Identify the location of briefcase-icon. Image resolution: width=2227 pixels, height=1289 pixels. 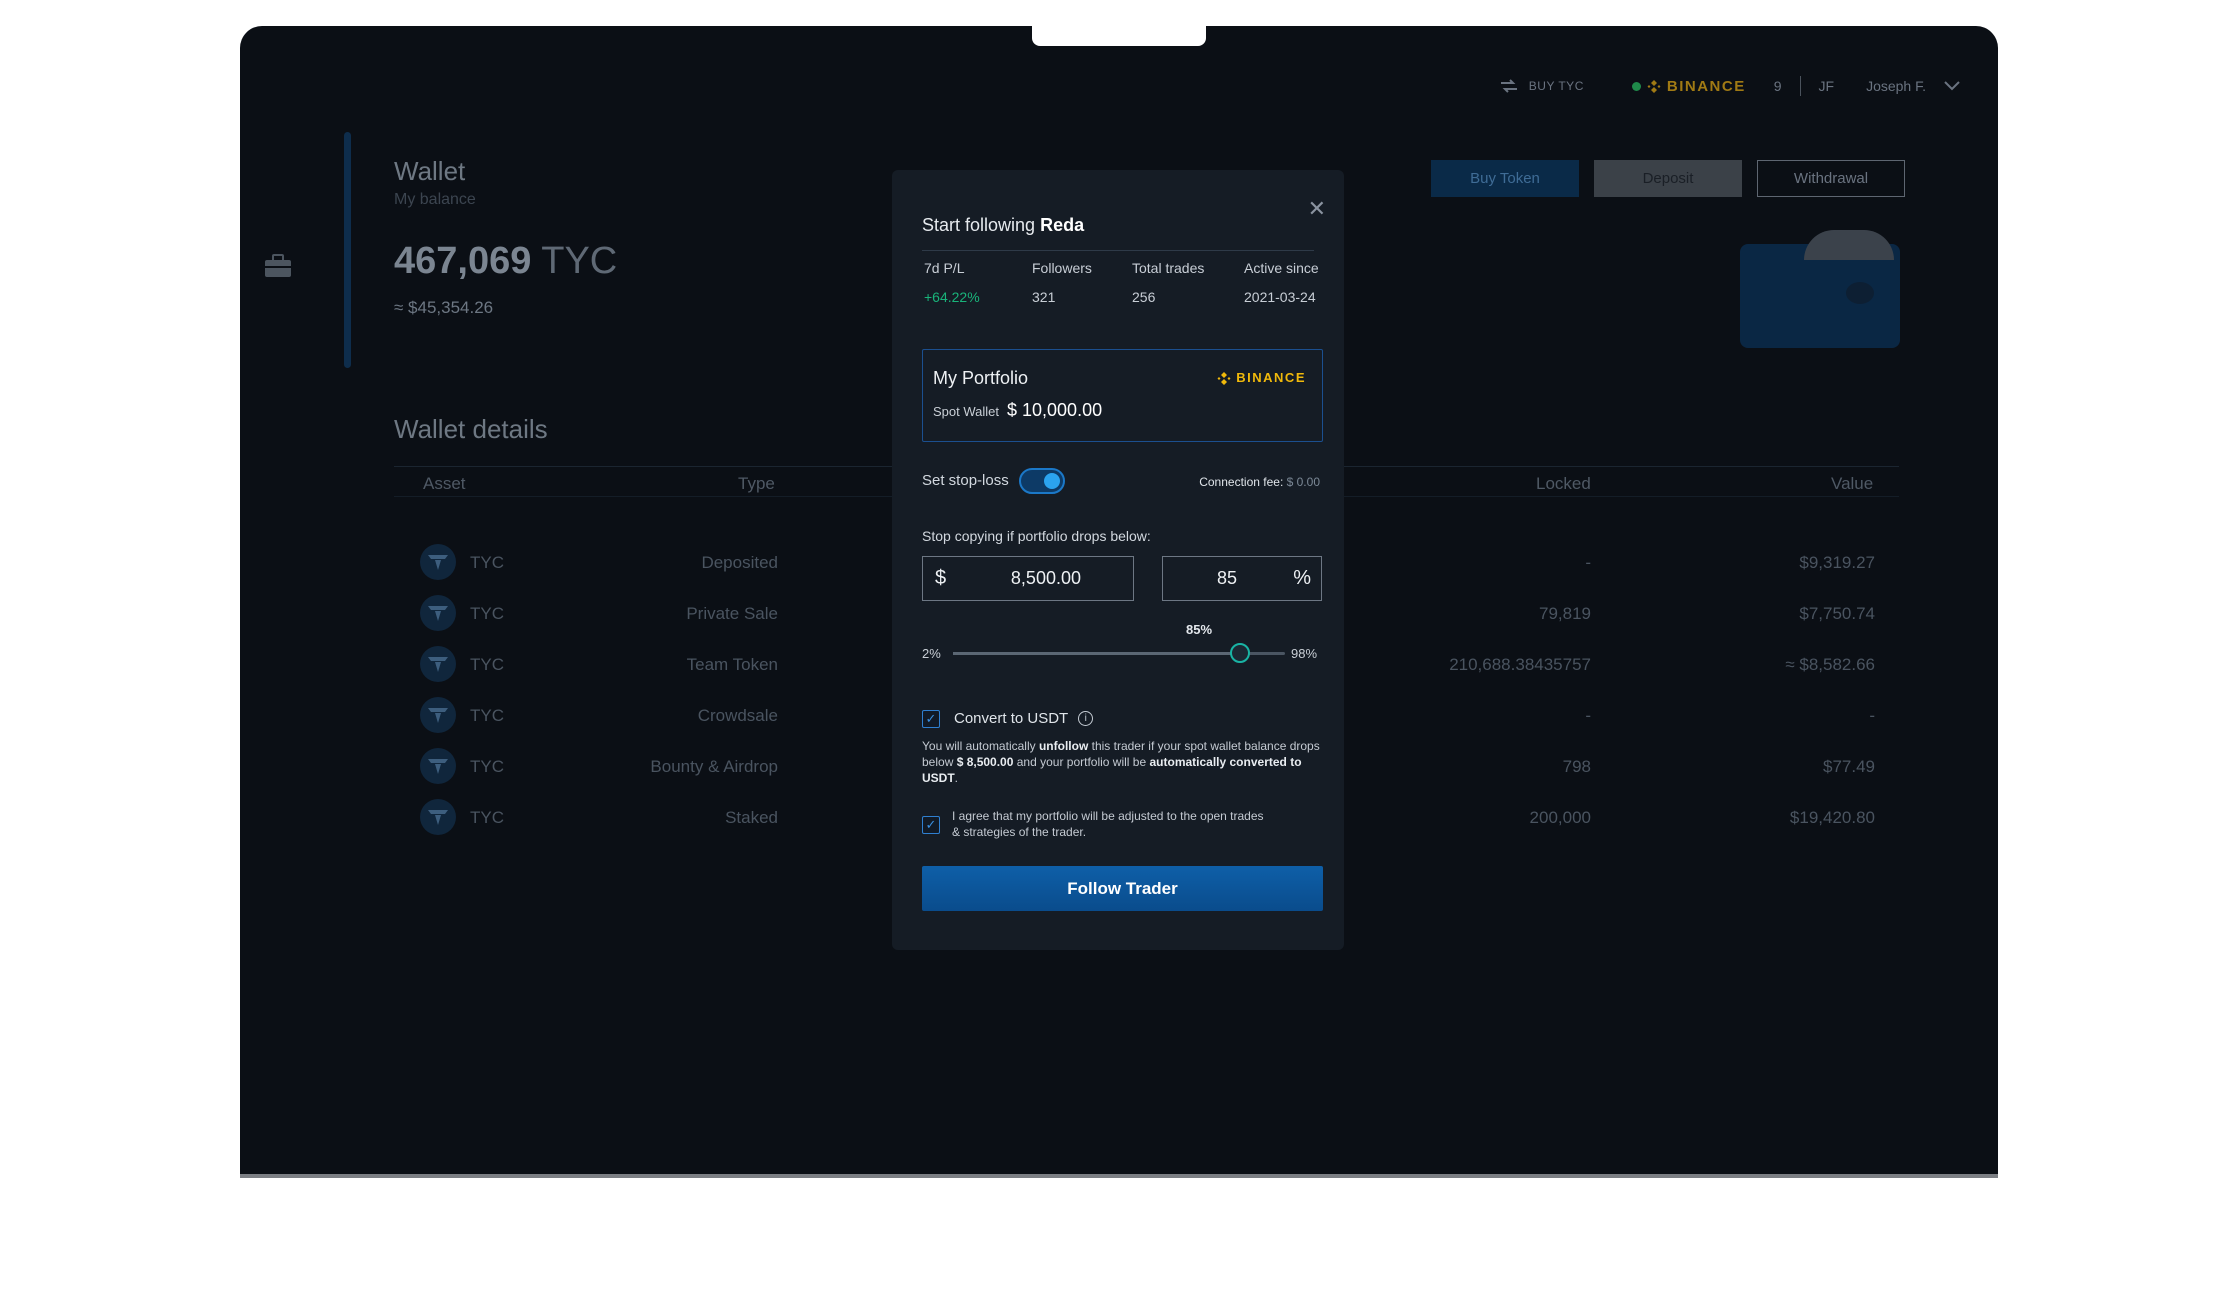
(278, 265).